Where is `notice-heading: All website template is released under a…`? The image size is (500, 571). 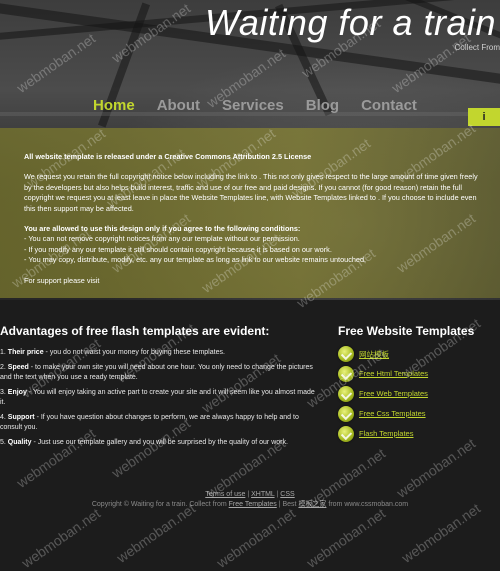
notice-heading: All website template is released under a… is located at coordinates (168, 156).